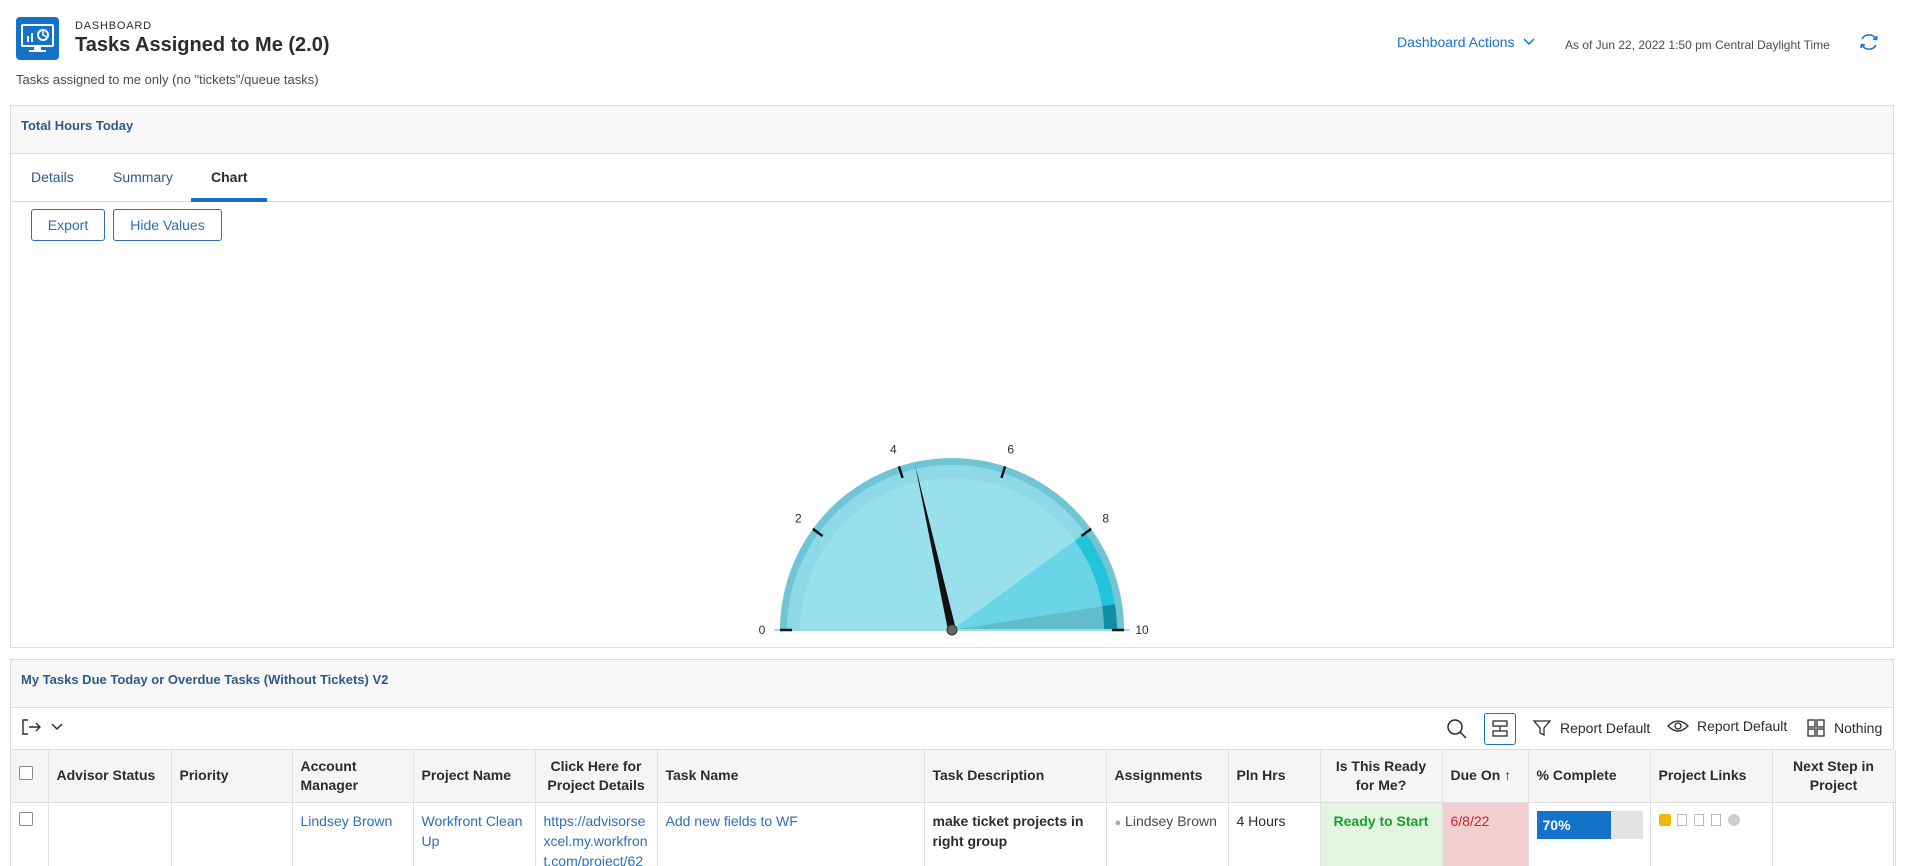 The width and height of the screenshot is (1910, 866). I want to click on check-circle-icon, so click(1734, 819).